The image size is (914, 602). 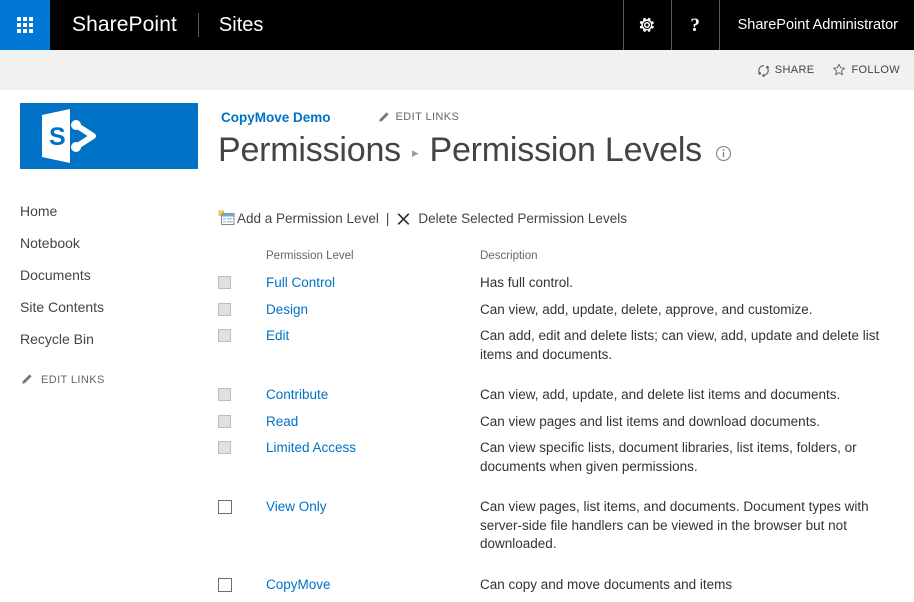 I want to click on sidebar-item-documents: Documents, so click(x=110, y=275).